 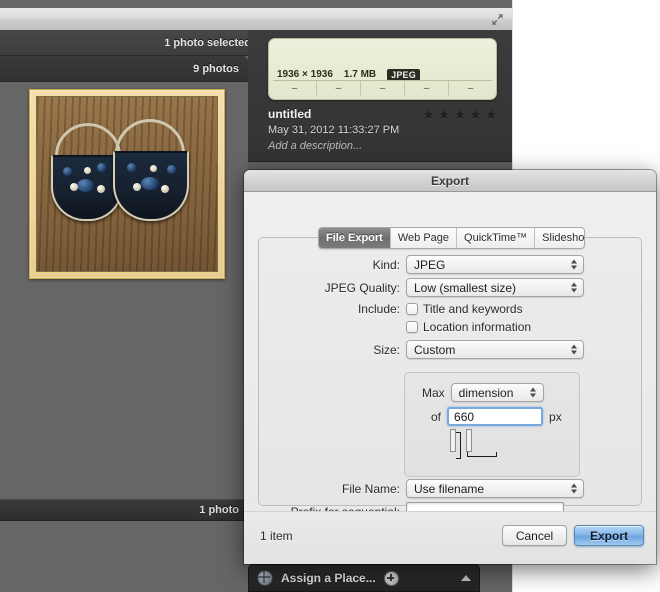 What do you see at coordinates (466, 578) in the screenshot?
I see `triangle-up-icon` at bounding box center [466, 578].